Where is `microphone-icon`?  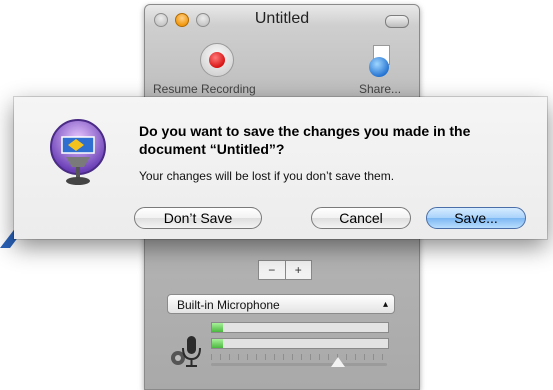
microphone-icon is located at coordinates (187, 351).